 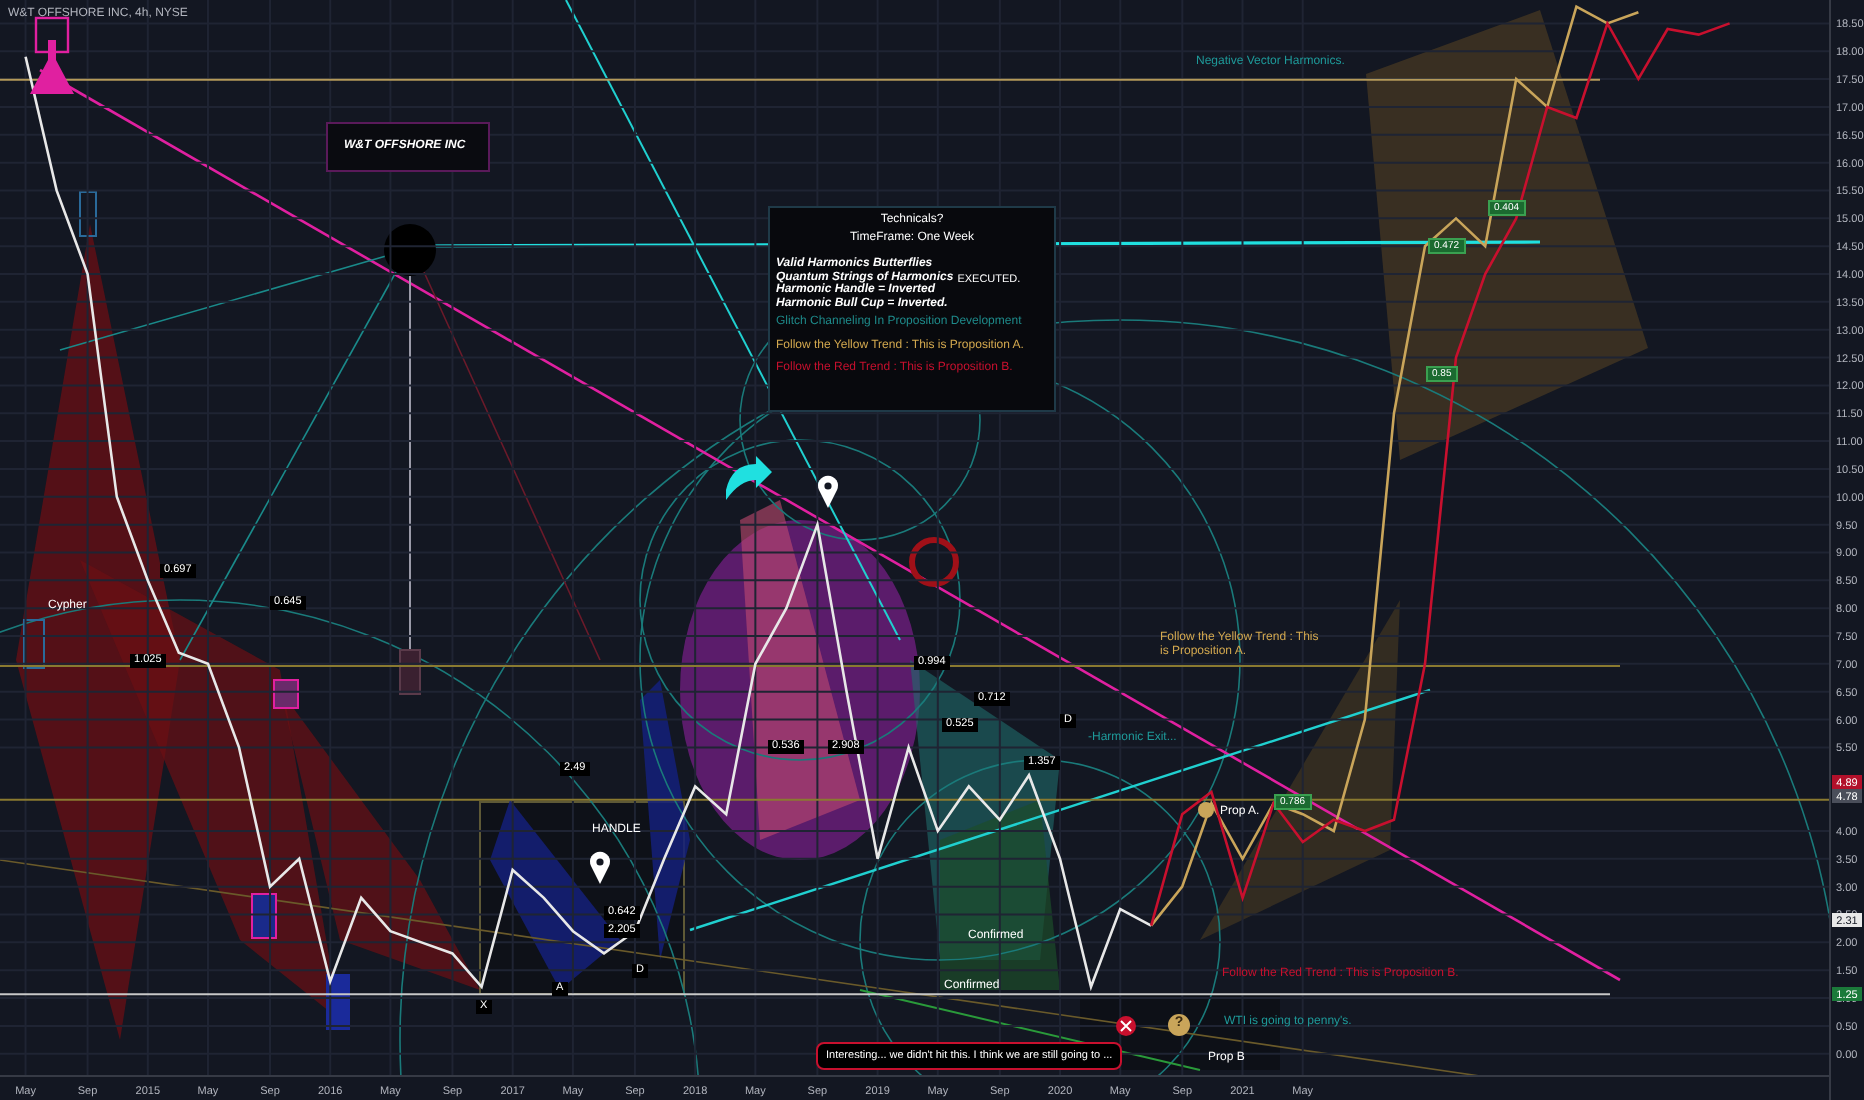 I want to click on close-circle-icon, so click(x=1126, y=1026).